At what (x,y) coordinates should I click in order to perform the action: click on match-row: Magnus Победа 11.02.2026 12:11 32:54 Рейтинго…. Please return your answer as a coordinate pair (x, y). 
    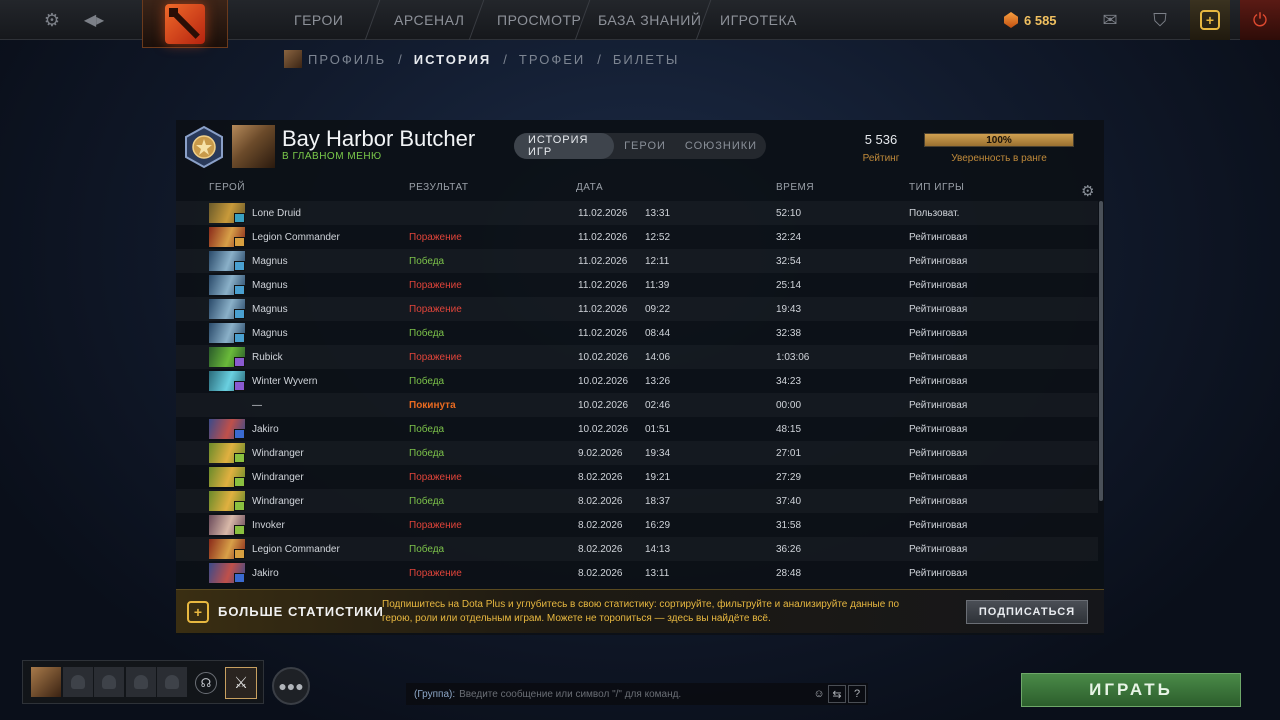
    Looking at the image, I should click on (637, 261).